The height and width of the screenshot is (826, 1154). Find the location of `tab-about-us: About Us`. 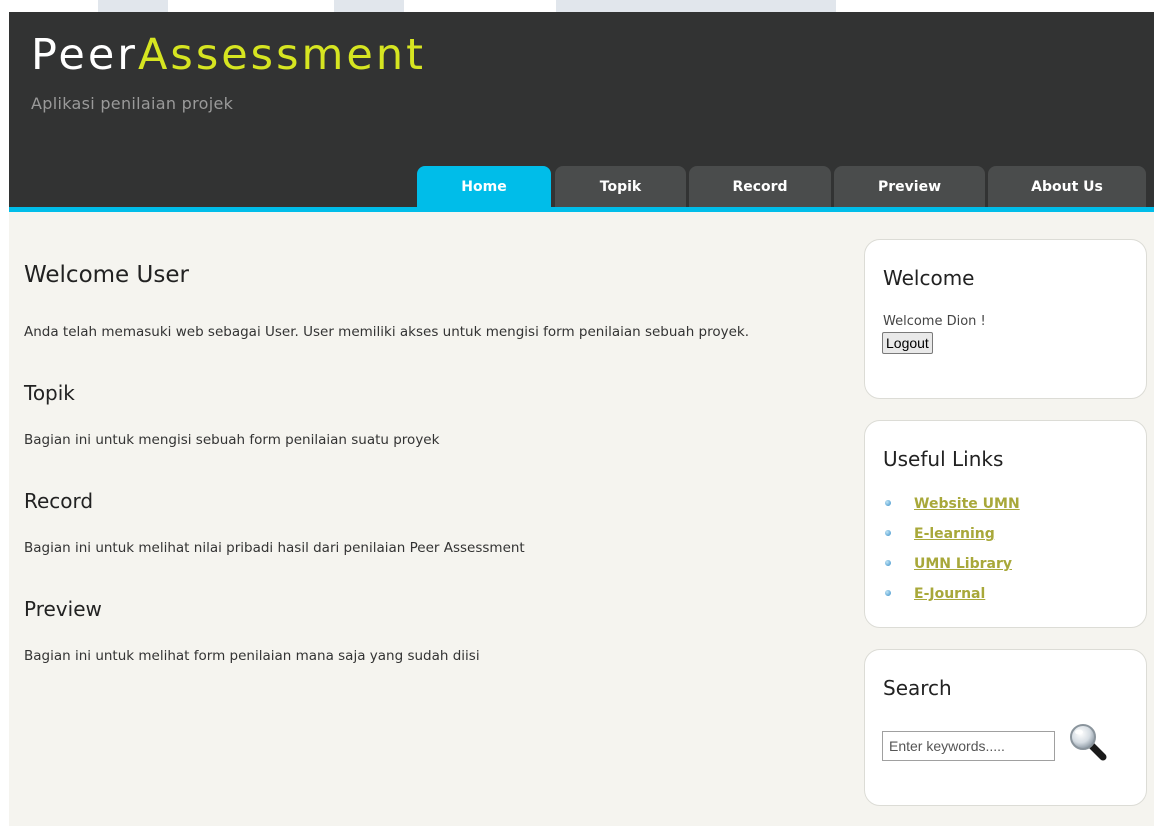

tab-about-us: About Us is located at coordinates (1067, 186).